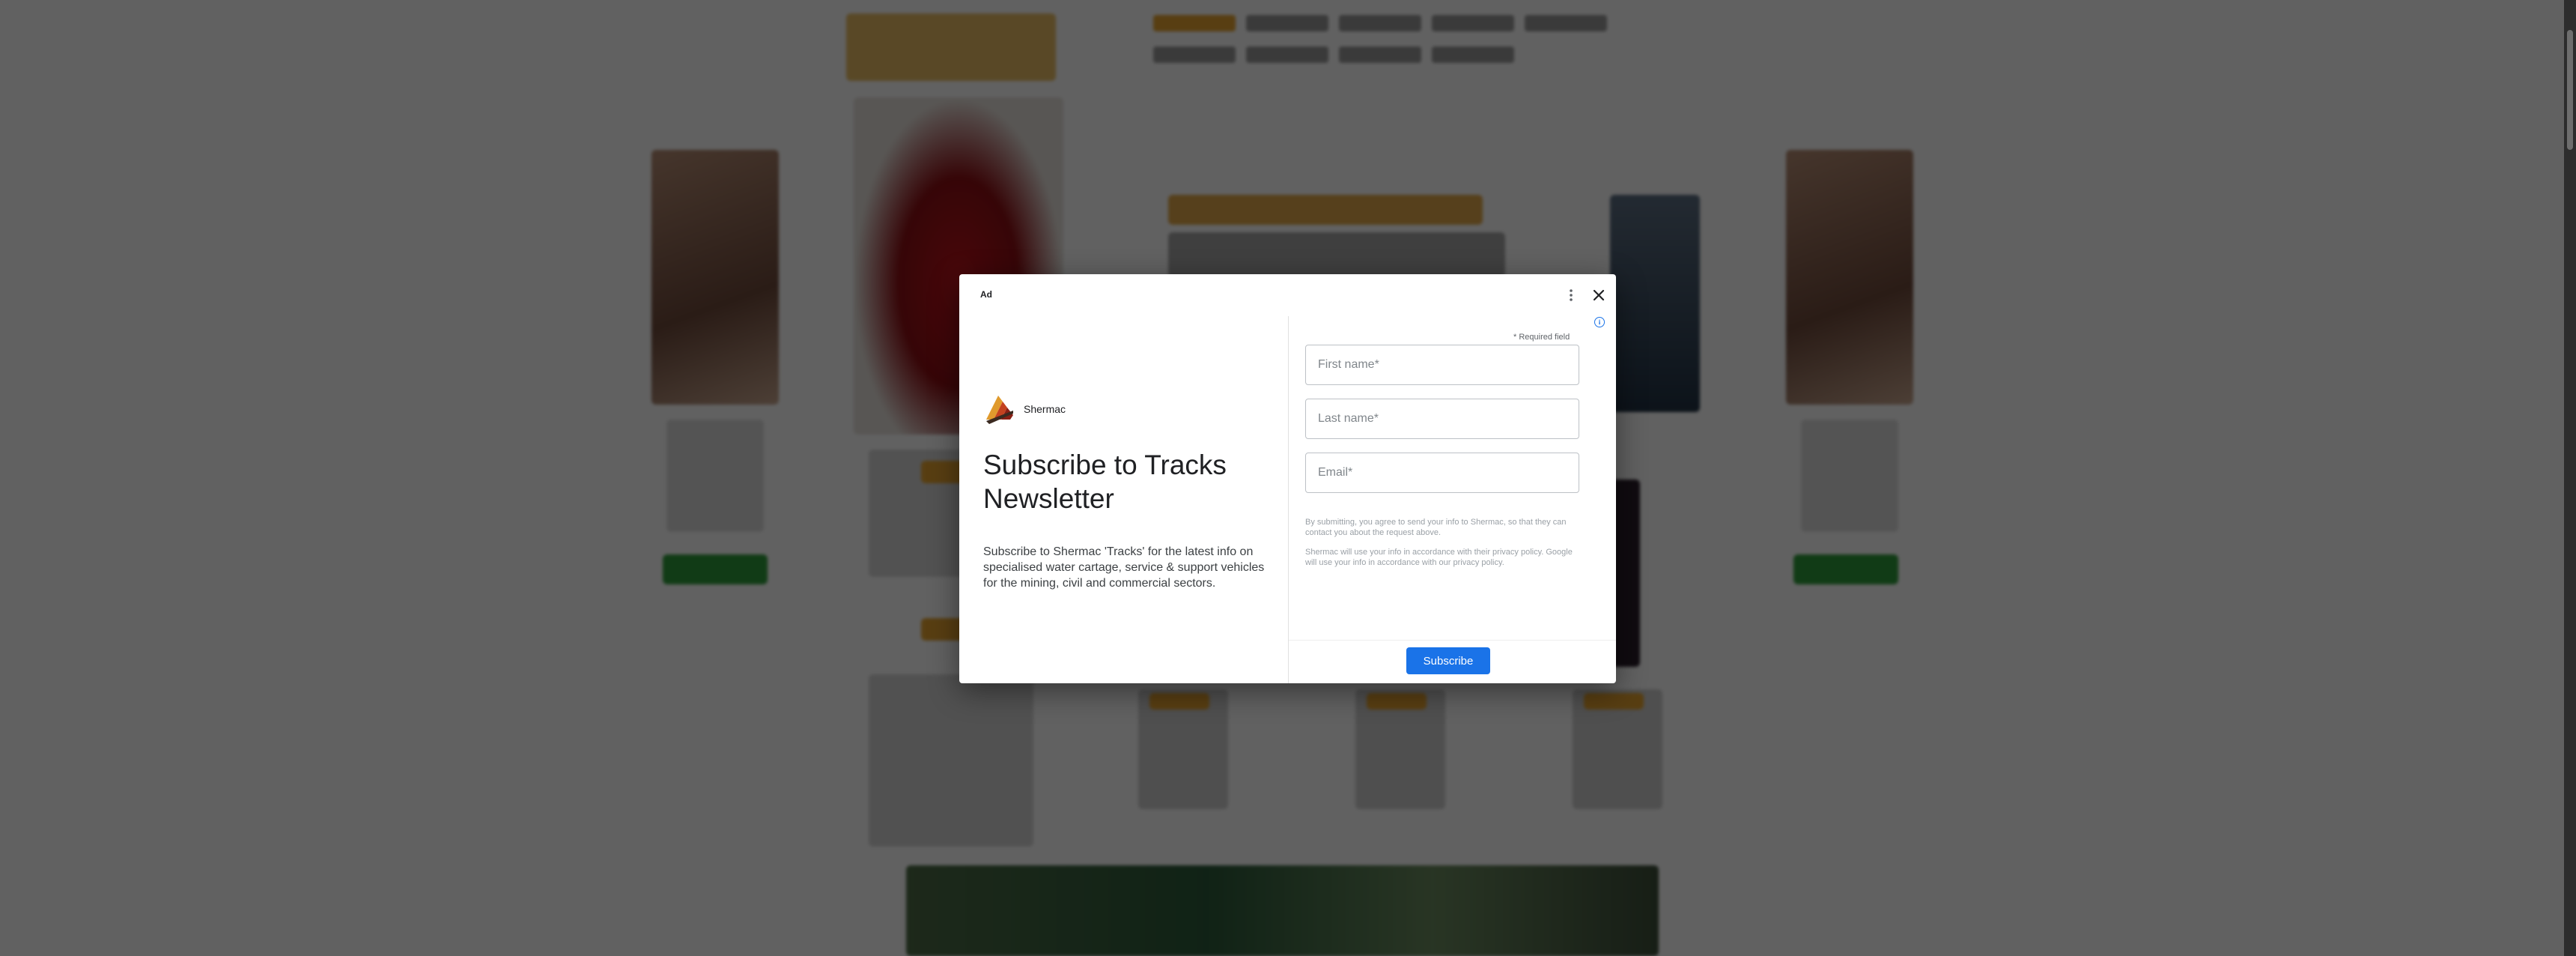  Describe the element at coordinates (2570, 90) in the screenshot. I see `scrollbar-thumb` at that location.